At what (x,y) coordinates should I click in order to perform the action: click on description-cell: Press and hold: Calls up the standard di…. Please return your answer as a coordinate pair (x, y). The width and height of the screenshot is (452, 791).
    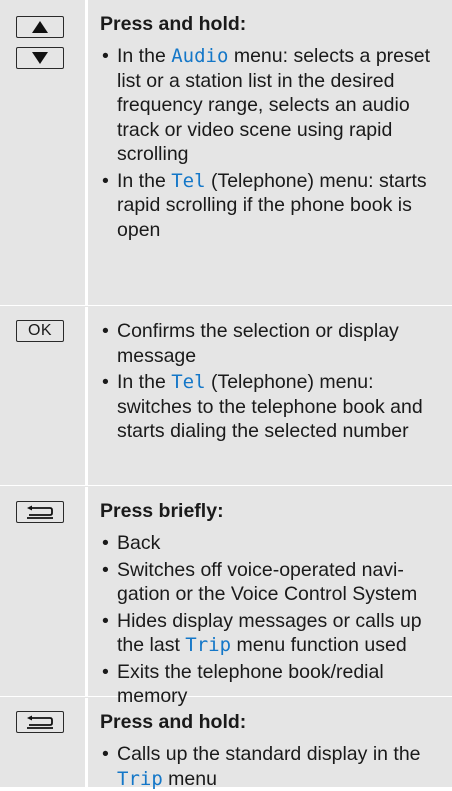
    Looking at the image, I should click on (270, 744).